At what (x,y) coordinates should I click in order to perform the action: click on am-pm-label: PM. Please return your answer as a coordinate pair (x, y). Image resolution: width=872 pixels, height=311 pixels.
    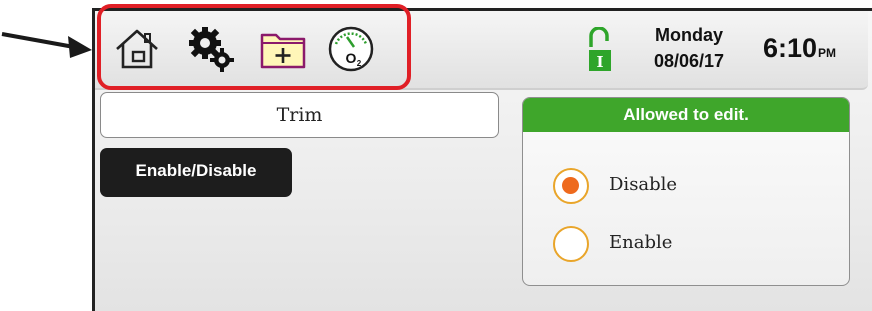
    Looking at the image, I should click on (827, 53).